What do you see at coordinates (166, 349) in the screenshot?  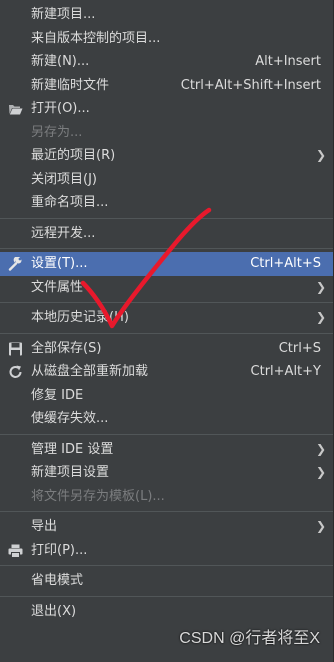 I see `menu-item-save-all: 全部保存(S) Ctrl+S` at bounding box center [166, 349].